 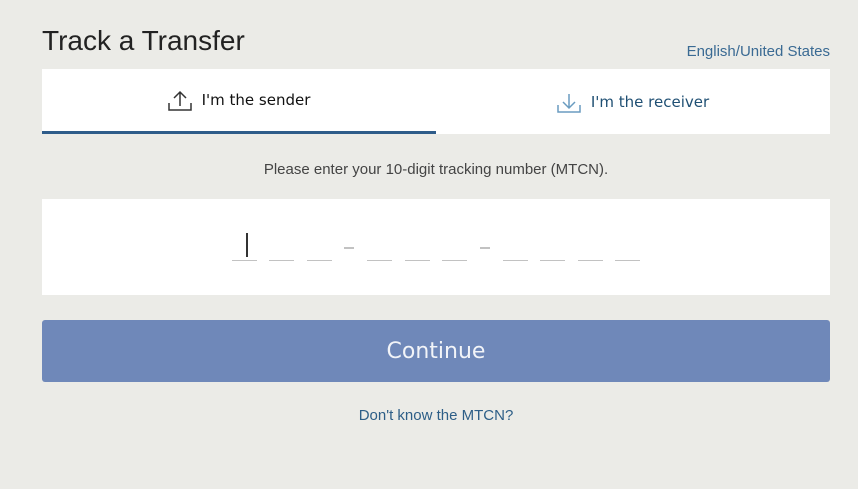 I want to click on role-tabs: I'm the sender I'm the receiver, so click(x=436, y=101).